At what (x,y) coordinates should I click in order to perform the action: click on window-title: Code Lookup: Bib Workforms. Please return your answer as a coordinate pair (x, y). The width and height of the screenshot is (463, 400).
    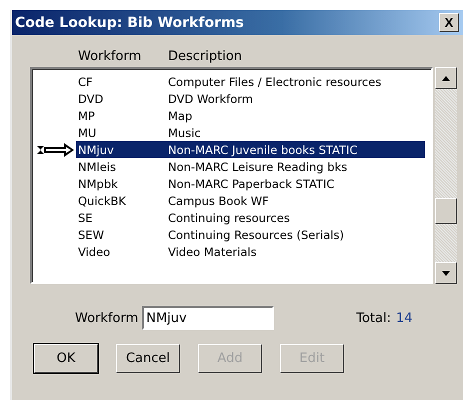
    Looking at the image, I should click on (129, 22).